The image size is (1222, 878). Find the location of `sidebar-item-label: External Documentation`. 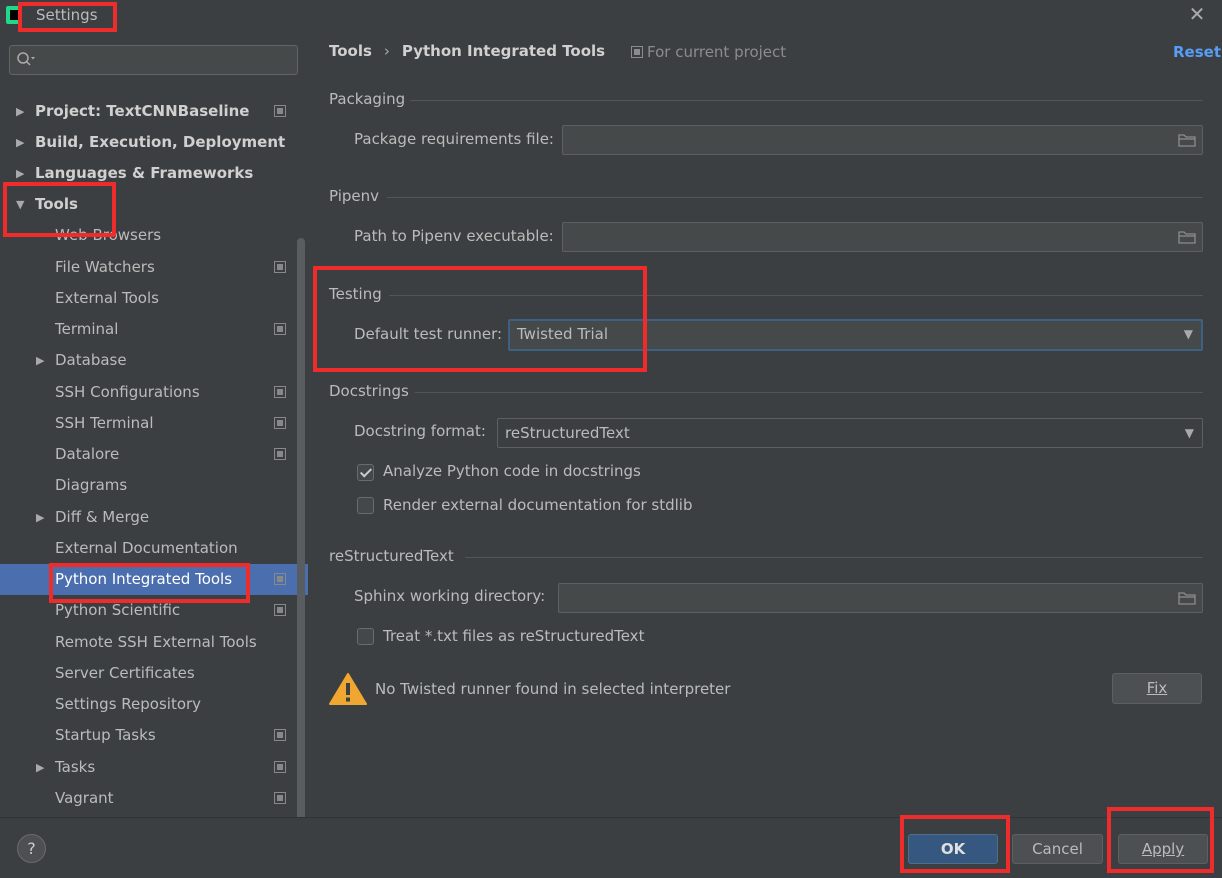

sidebar-item-label: External Documentation is located at coordinates (146, 548).